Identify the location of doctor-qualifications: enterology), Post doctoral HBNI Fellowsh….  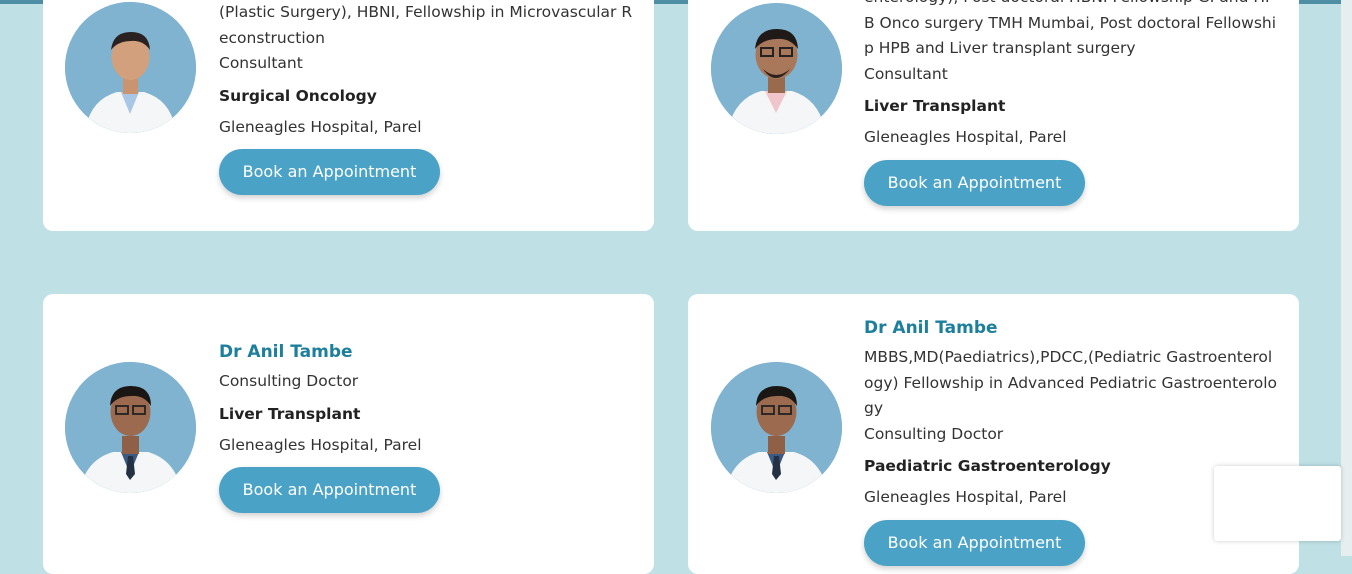
(1070, 28).